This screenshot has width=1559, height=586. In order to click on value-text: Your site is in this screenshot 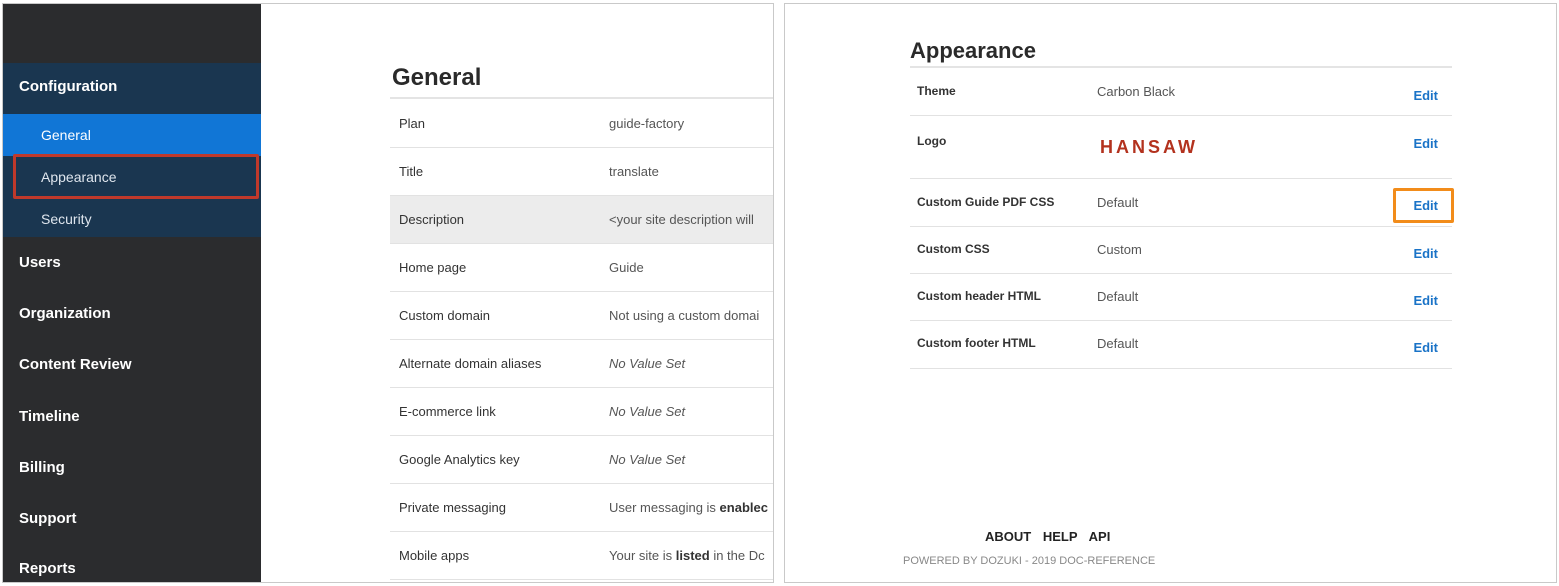, I will do `click(642, 555)`.